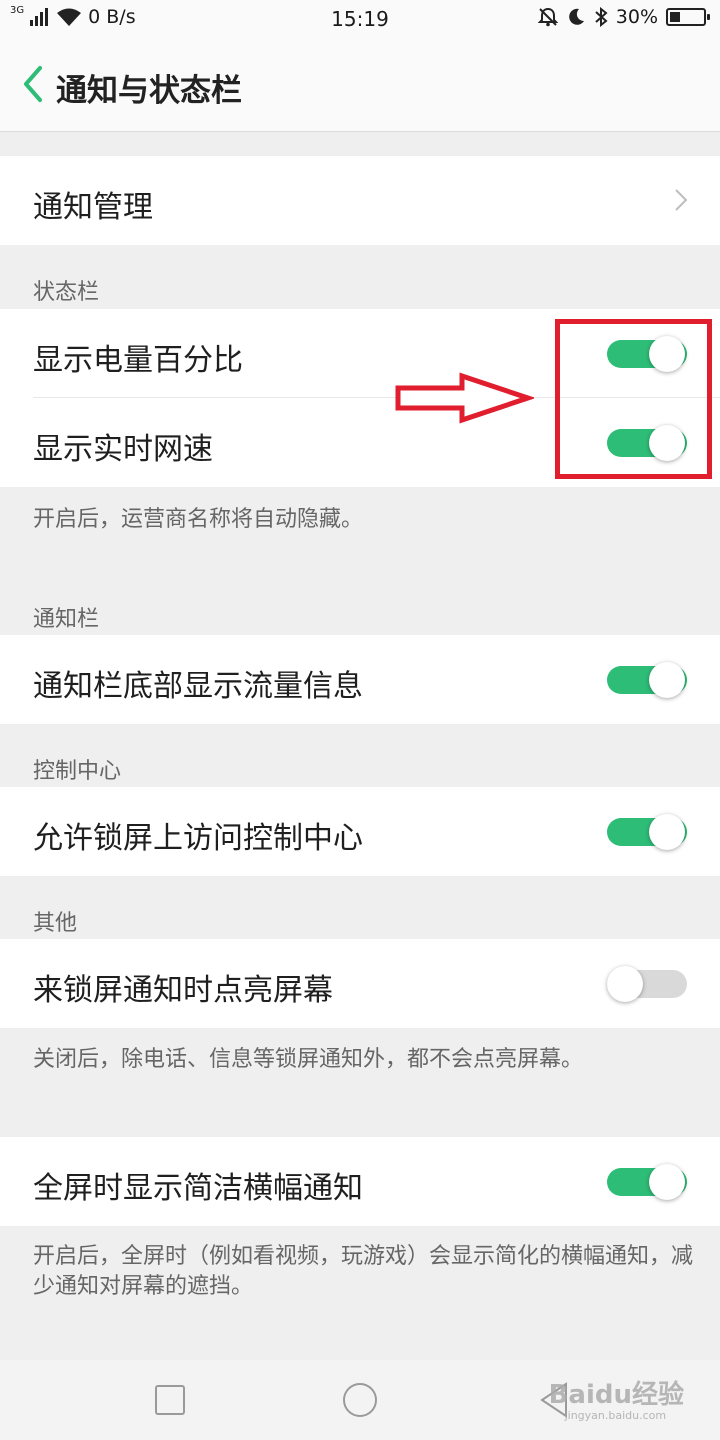 The image size is (720, 1440). I want to click on notification-bar-card: 通知栏底部显示流量信息, so click(360, 679).